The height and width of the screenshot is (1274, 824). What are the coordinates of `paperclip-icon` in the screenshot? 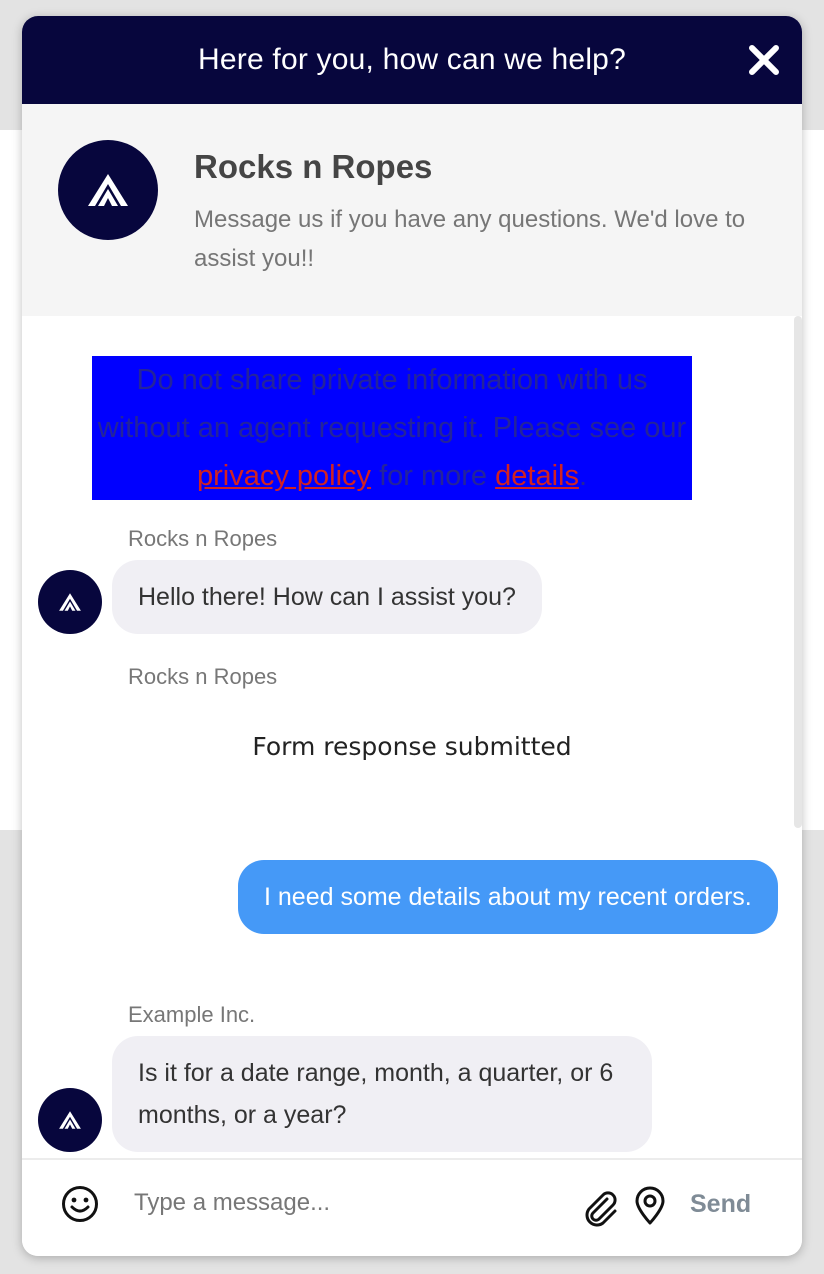 It's located at (601, 1209).